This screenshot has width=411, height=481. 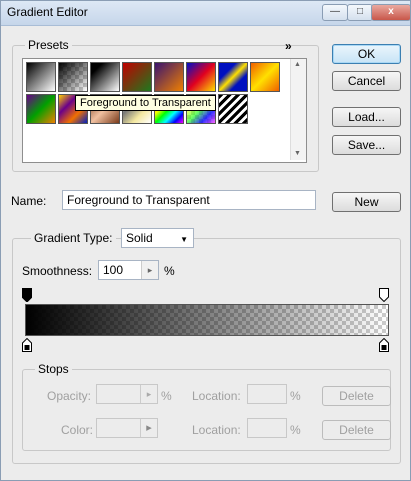 I want to click on window-title: Gradient Editor, so click(x=47, y=12).